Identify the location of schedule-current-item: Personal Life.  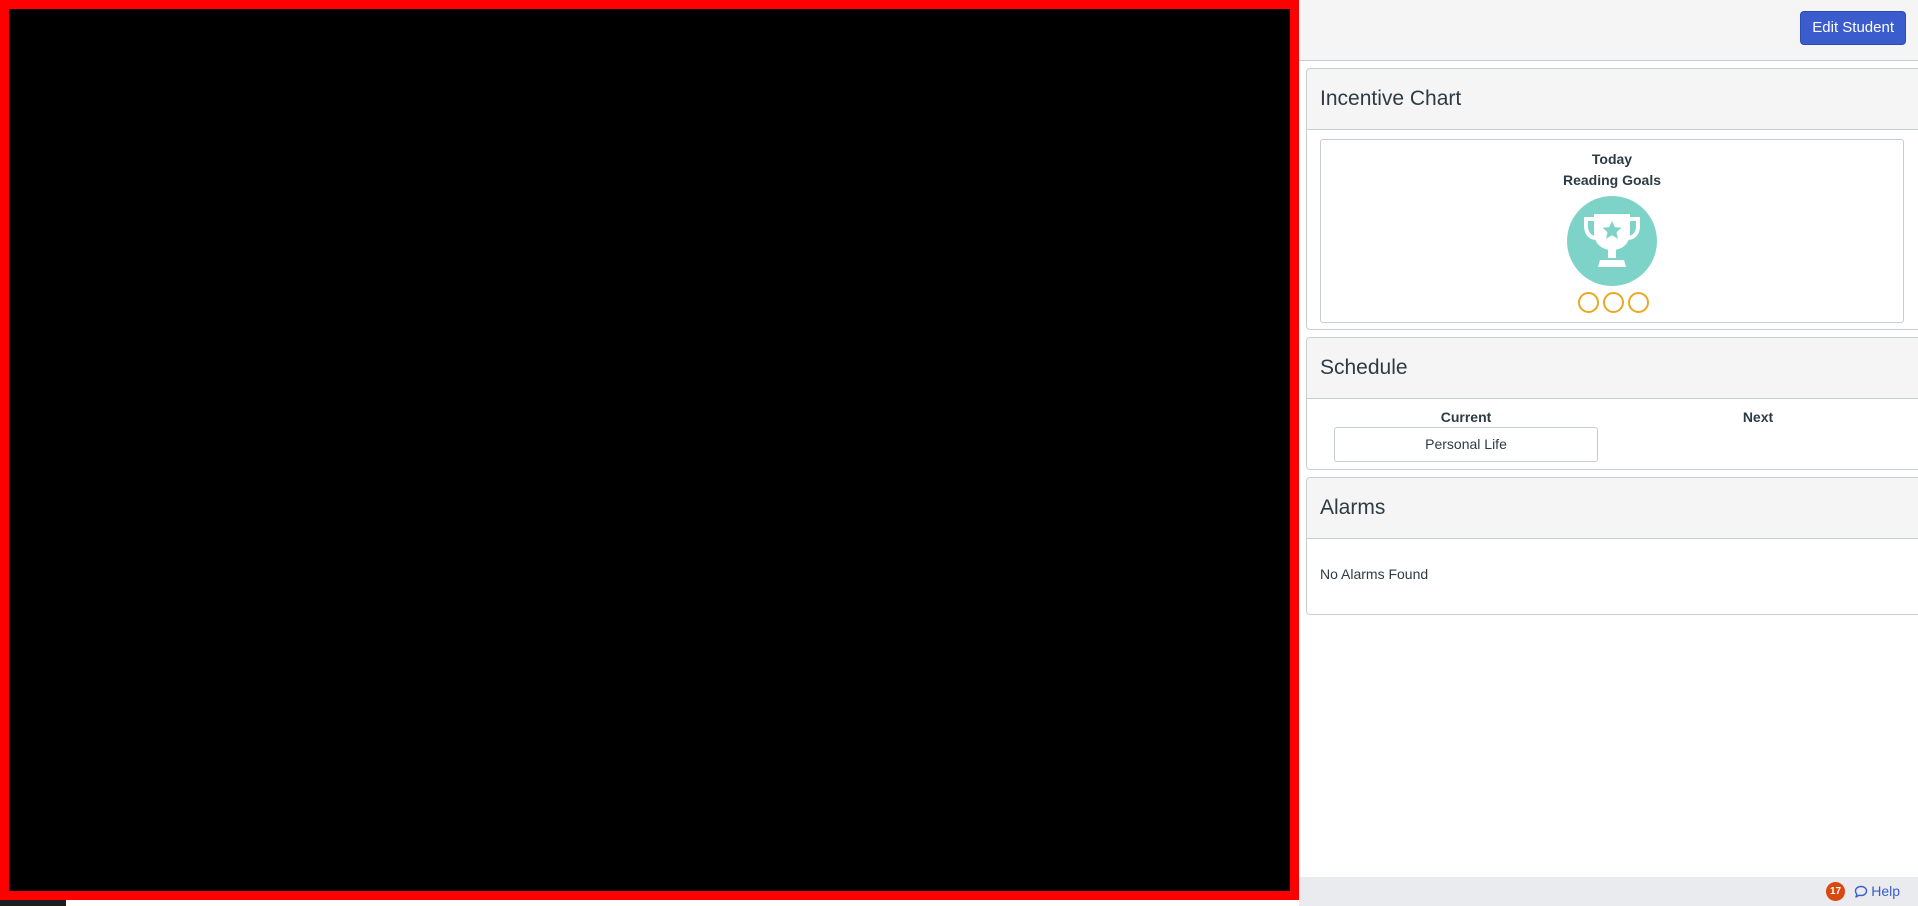
(1466, 444).